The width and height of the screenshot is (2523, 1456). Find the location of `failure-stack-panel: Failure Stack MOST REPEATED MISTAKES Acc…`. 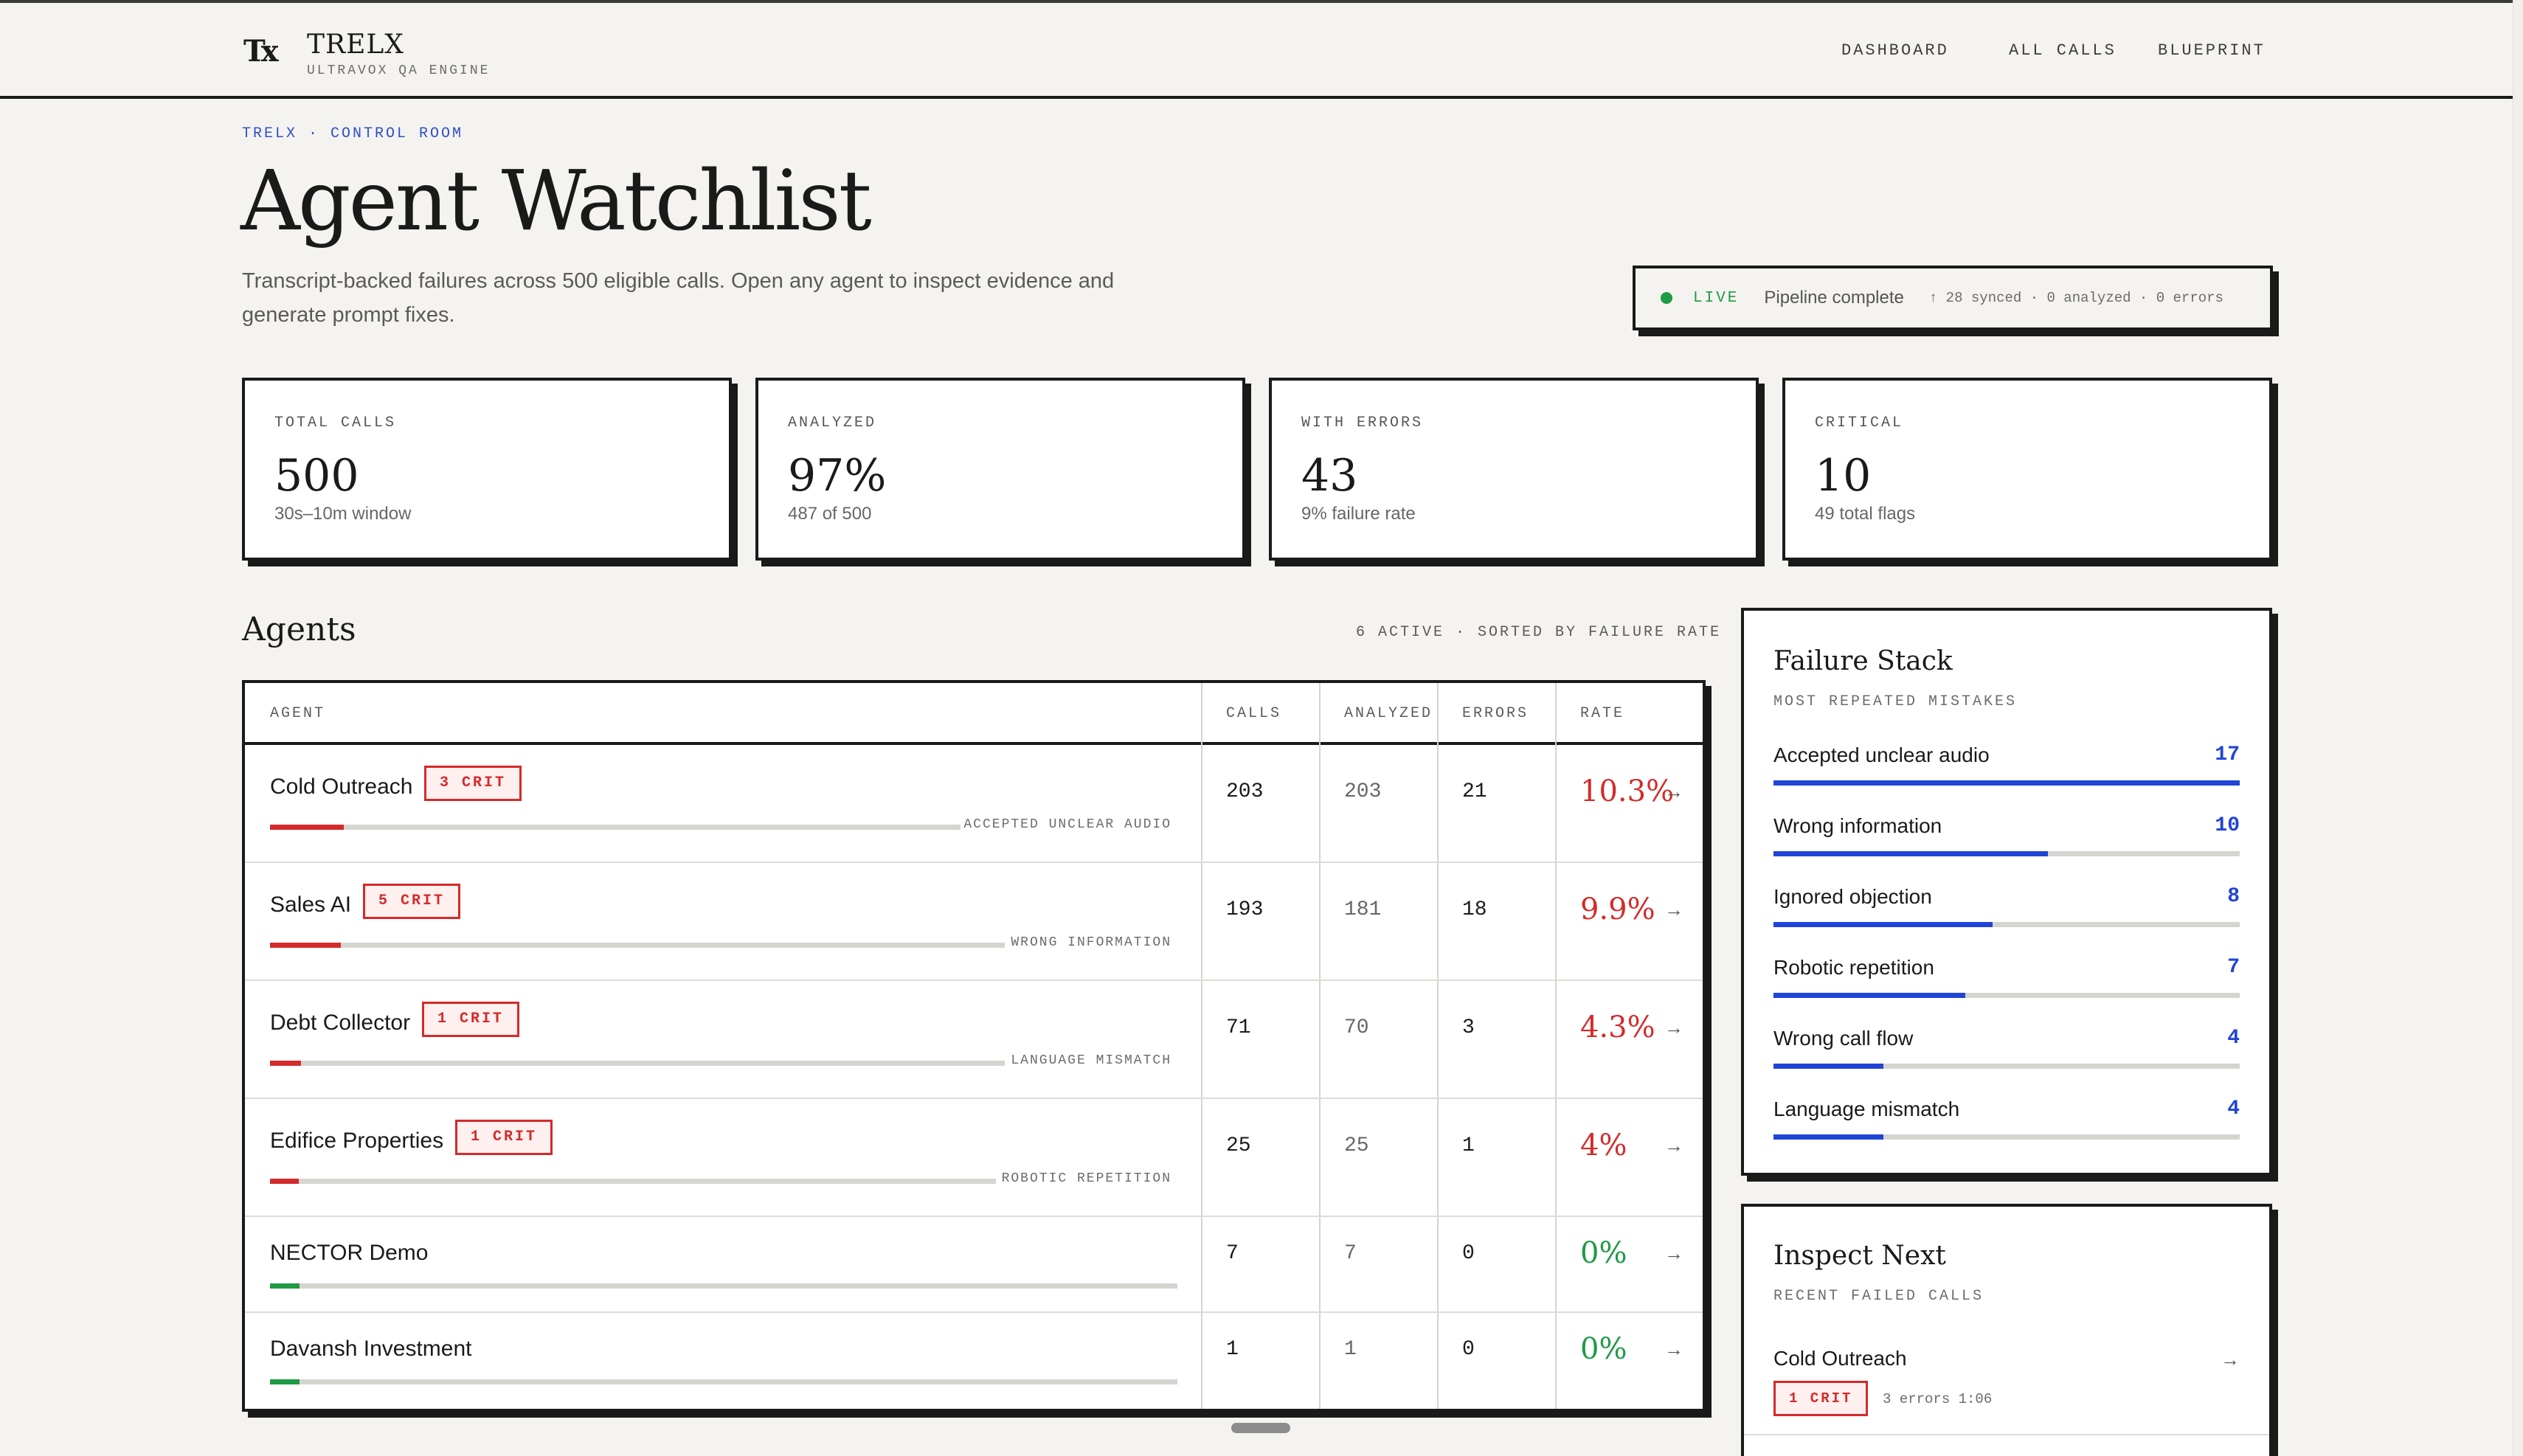

failure-stack-panel: Failure Stack MOST REPEATED MISTAKES Acc… is located at coordinates (2006, 892).